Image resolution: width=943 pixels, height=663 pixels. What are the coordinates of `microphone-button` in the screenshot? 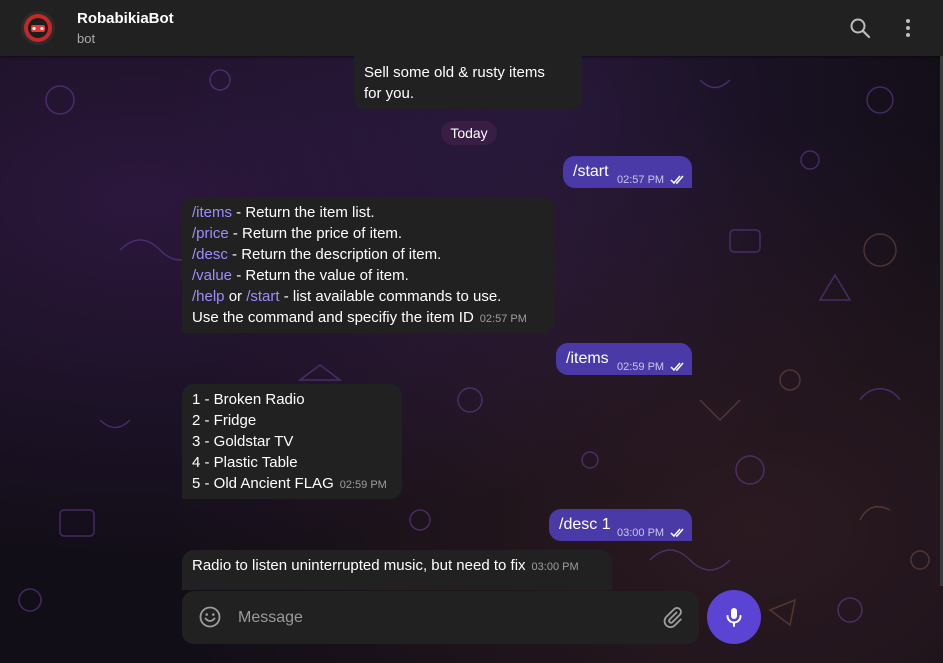 It's located at (734, 617).